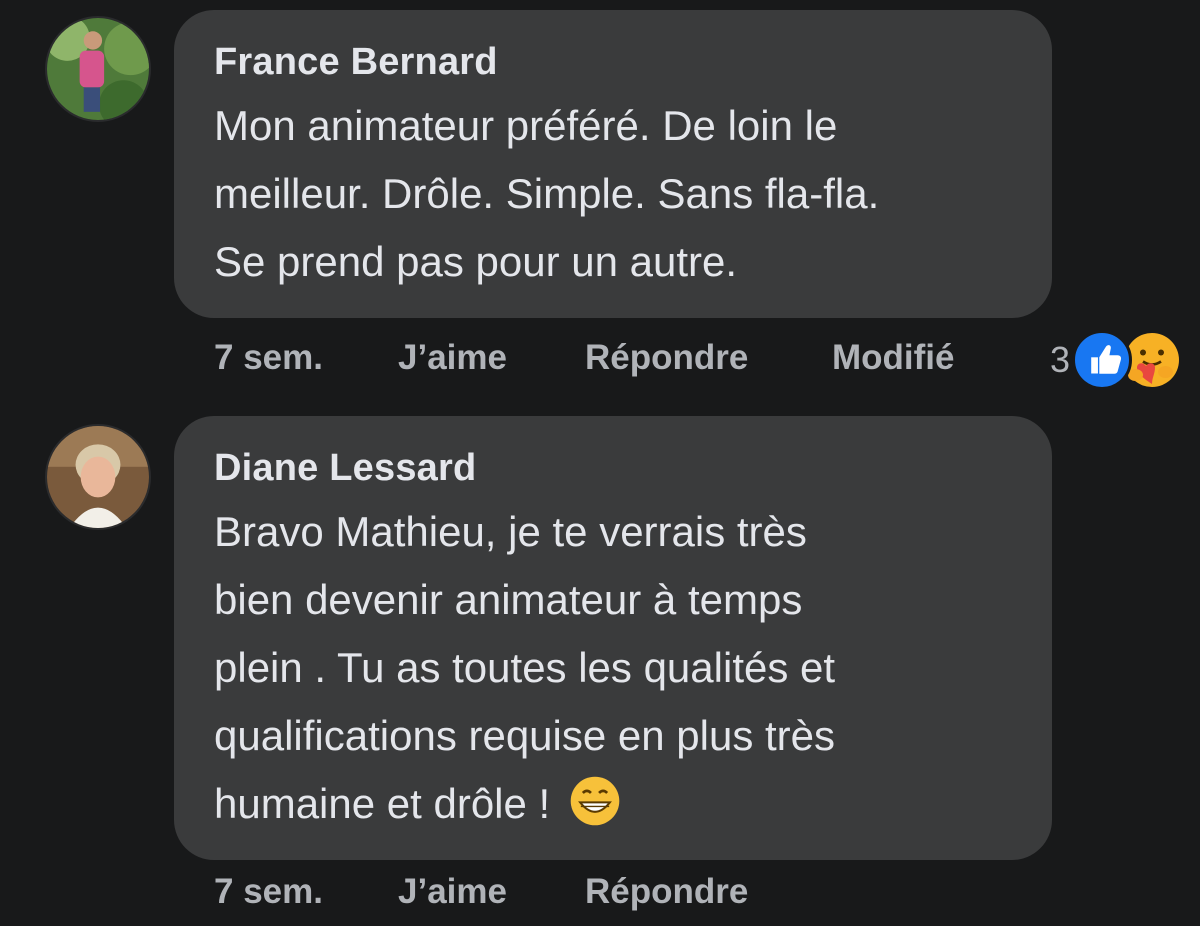 The image size is (1200, 926). I want to click on comment-actions: 7 sem. J’aime Répondre, so click(481, 892).